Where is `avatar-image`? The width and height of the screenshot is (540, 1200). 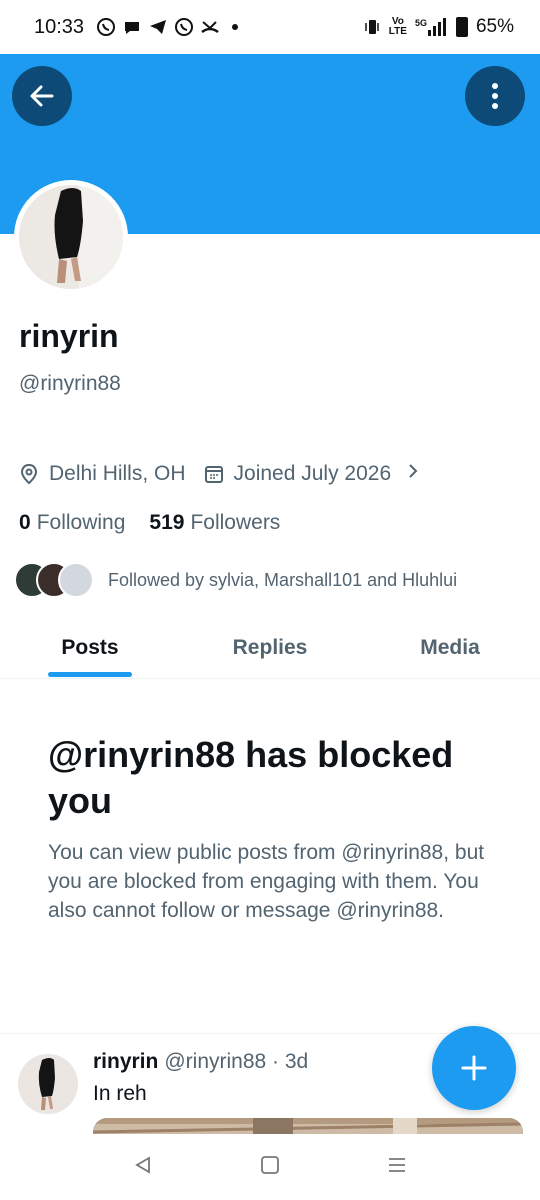
avatar-image is located at coordinates (71, 237).